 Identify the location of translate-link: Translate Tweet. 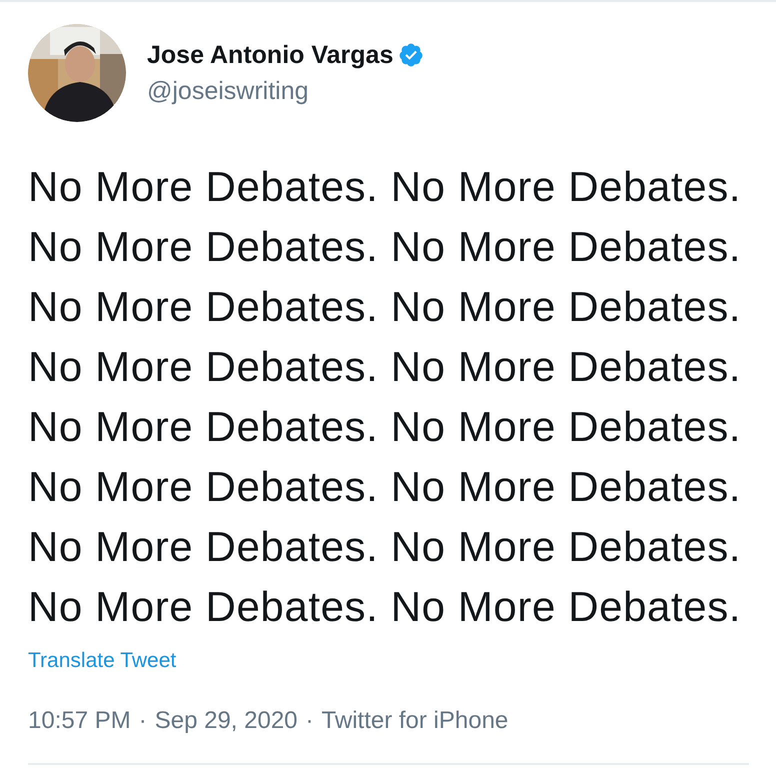
(102, 661).